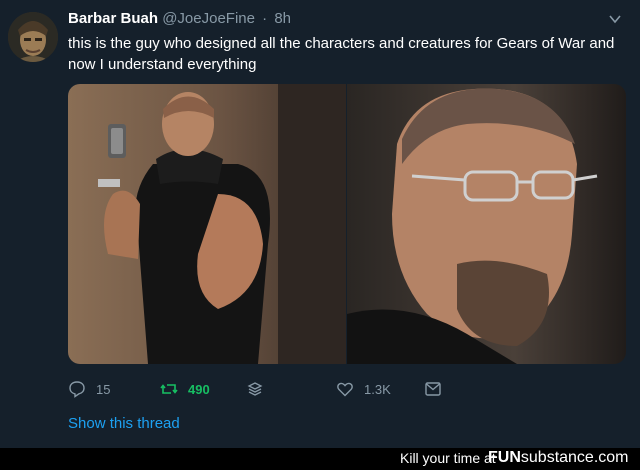  Describe the element at coordinates (89, 389) in the screenshot. I see `reply-button: 15` at that location.